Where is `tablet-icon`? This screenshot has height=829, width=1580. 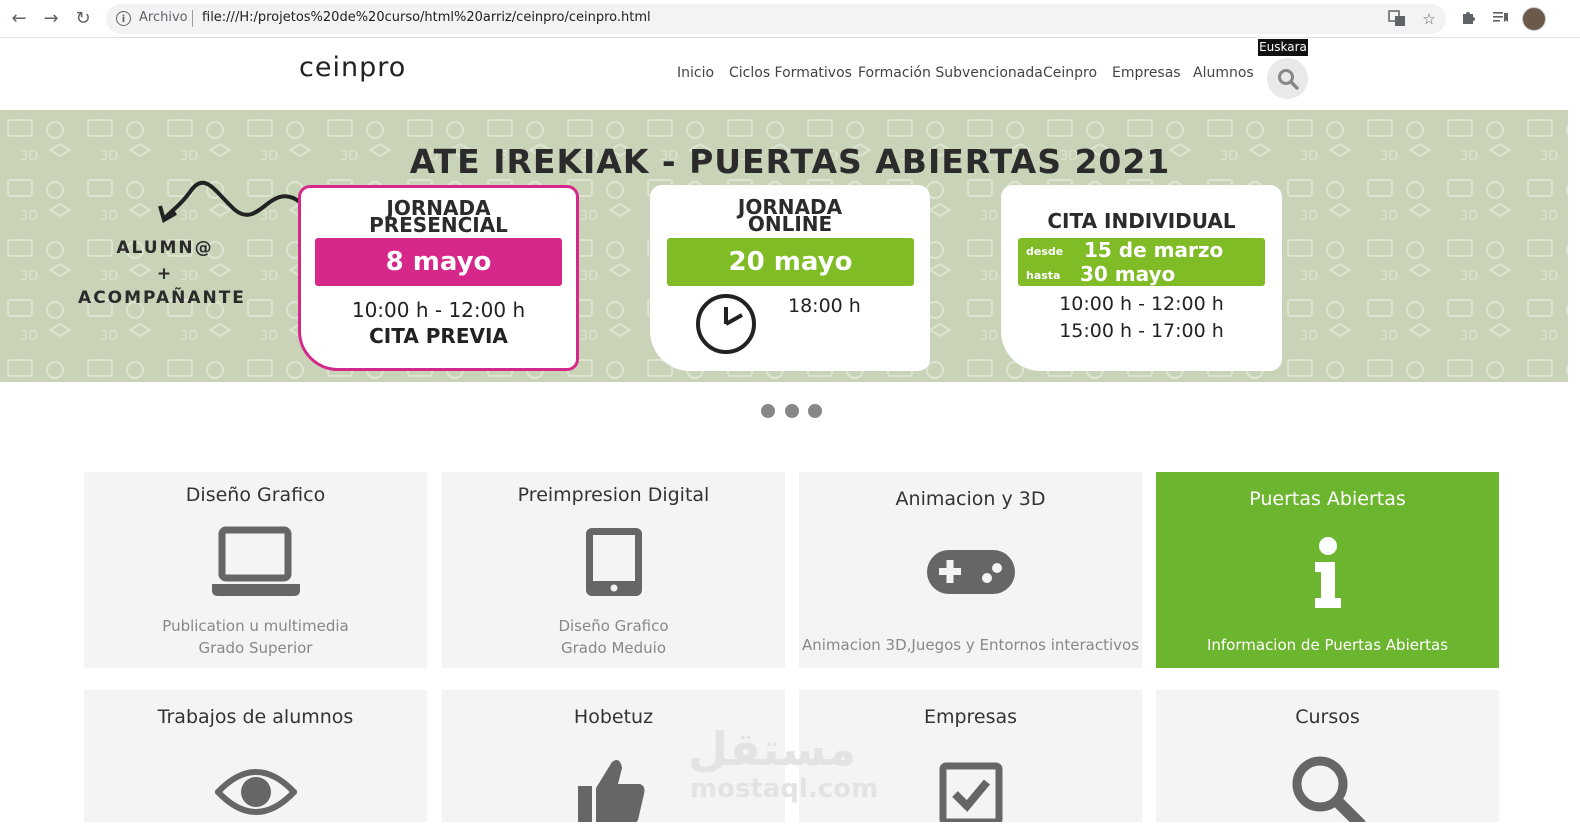
tablet-icon is located at coordinates (614, 562).